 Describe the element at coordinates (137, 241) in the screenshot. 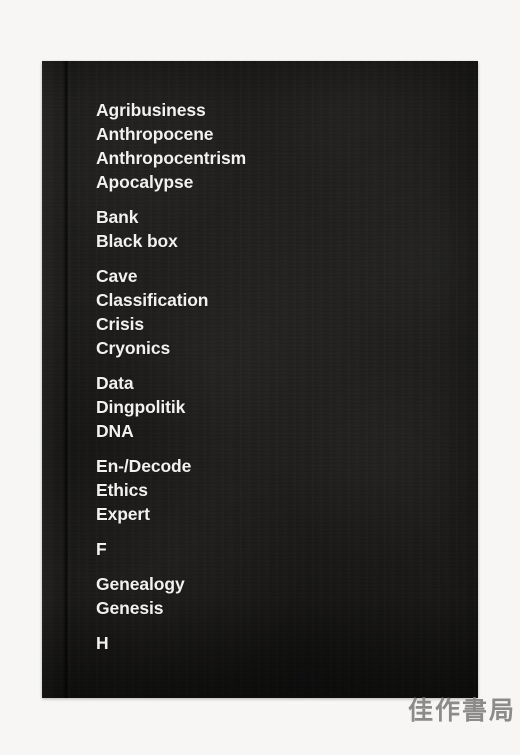

I see `index-entry: Black box` at that location.